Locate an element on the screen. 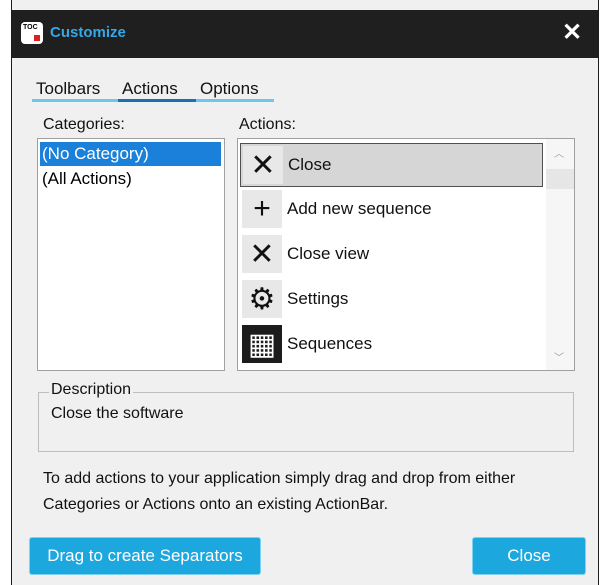 This screenshot has height=585, width=603. categories-label: Categories: is located at coordinates (84, 124).